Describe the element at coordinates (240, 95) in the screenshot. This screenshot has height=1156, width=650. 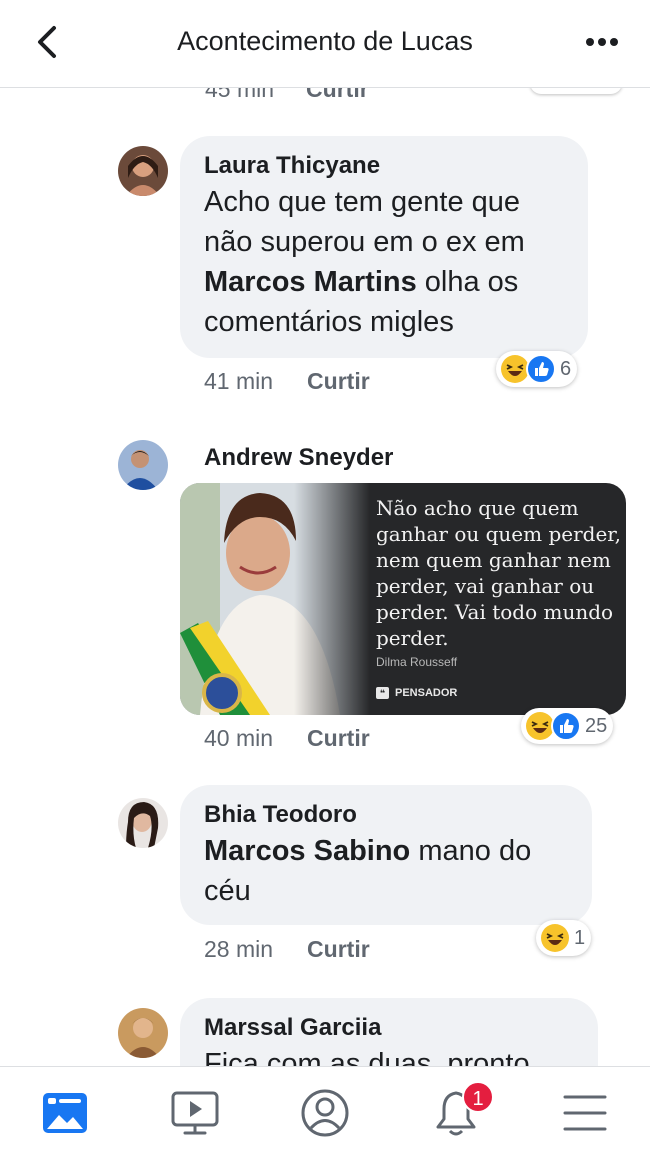
I see `comment-time: 45 min` at that location.